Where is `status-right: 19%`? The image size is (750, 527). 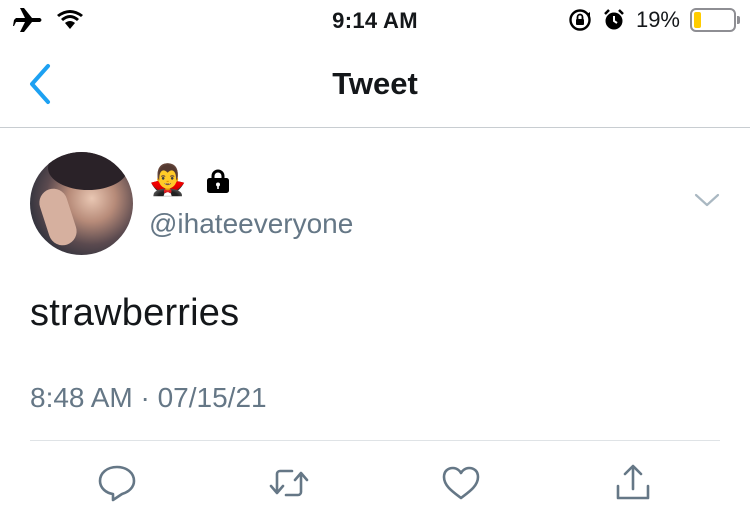
status-right: 19% is located at coordinates (654, 20).